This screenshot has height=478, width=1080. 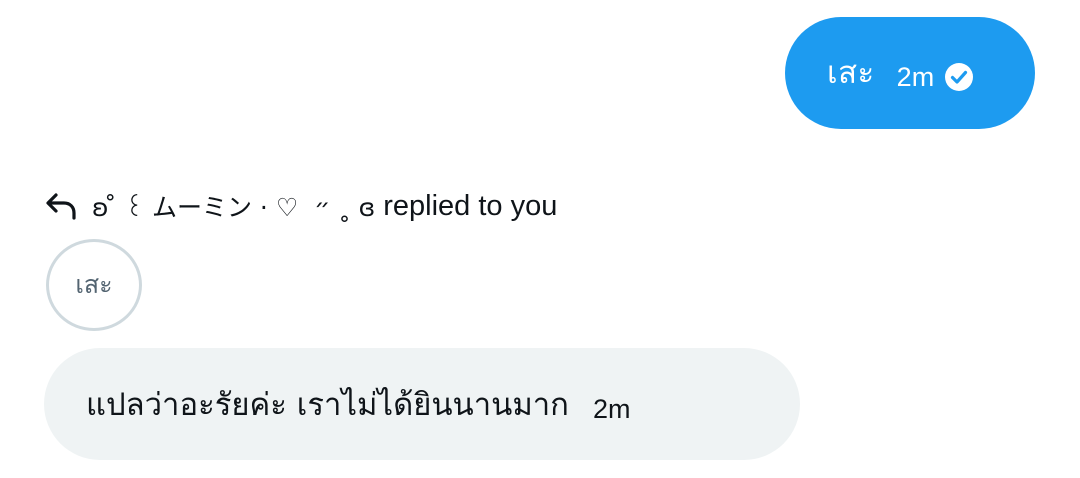 I want to click on incoming-message-text: แปลว่าอะรัยค่ะ เราไม่ได้ยินนานมาก, so click(x=327, y=405).